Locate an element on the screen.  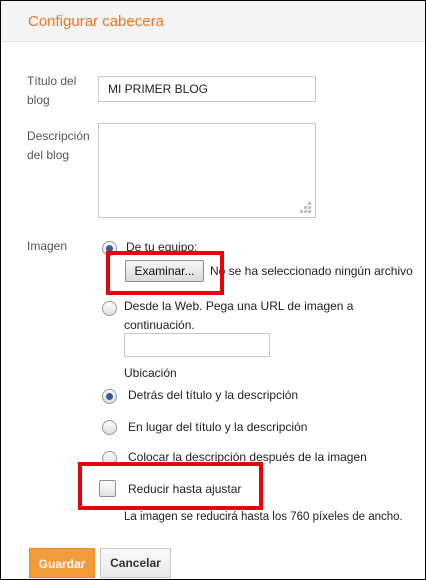
highlight-box-browse is located at coordinates (165, 273).